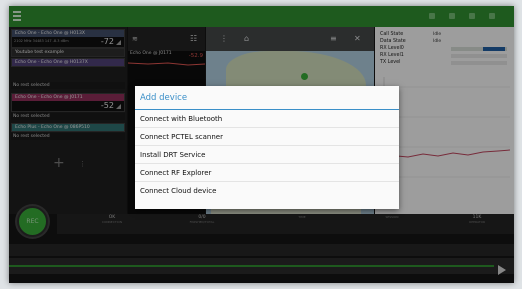 The image size is (522, 289). What do you see at coordinates (267, 191) in the screenshot?
I see `menu-item-cloud: Connect Cloud device` at bounding box center [267, 191].